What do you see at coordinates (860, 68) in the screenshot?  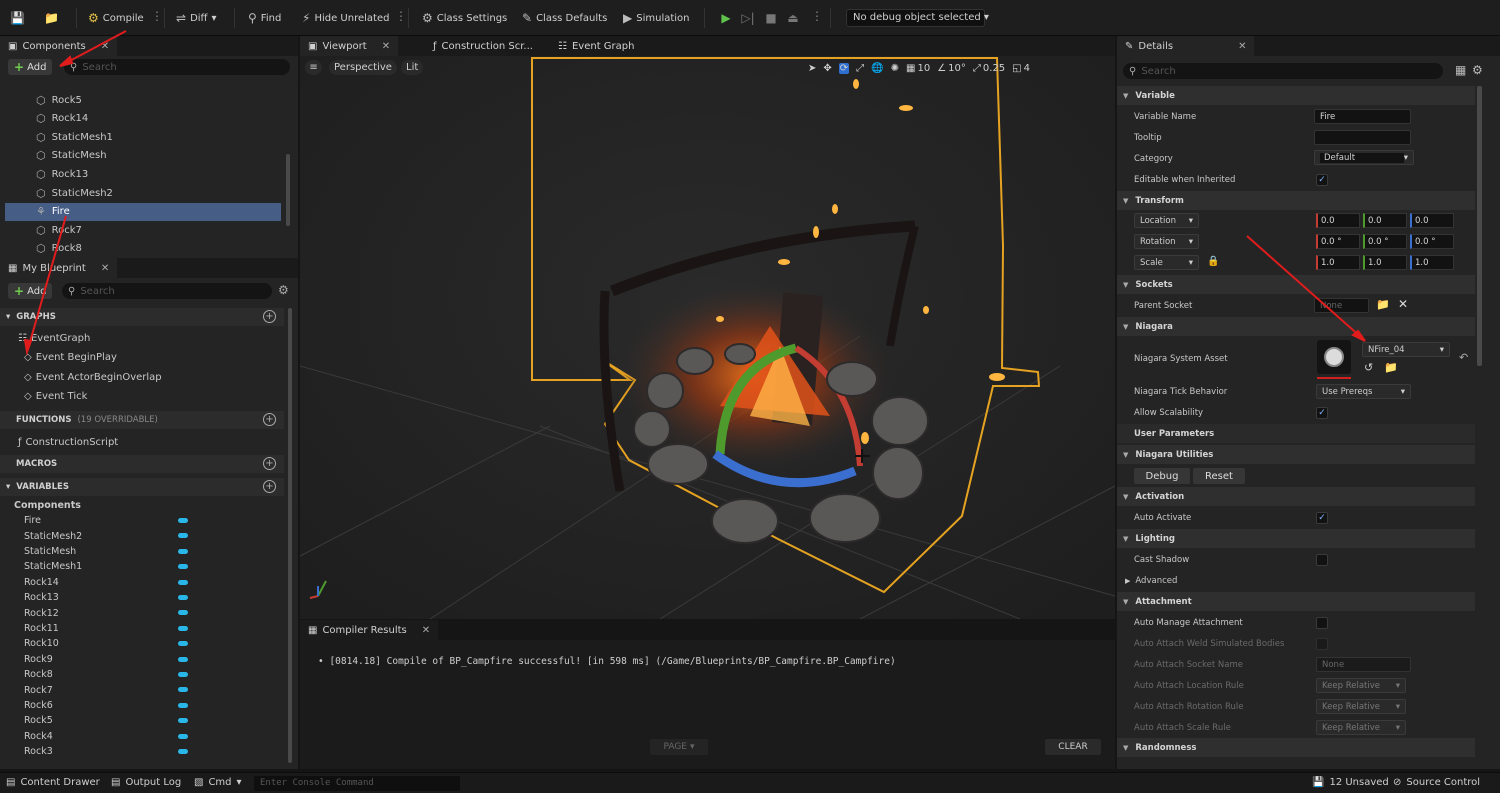 I see `scale-icon: ⤢` at bounding box center [860, 68].